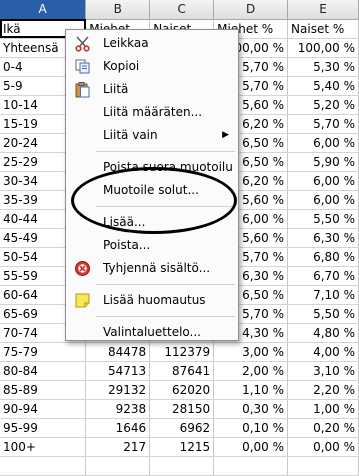 This screenshot has height=476, width=359. What do you see at coordinates (323, 371) in the screenshot?
I see `cell-women-pct: 3,10 %` at bounding box center [323, 371].